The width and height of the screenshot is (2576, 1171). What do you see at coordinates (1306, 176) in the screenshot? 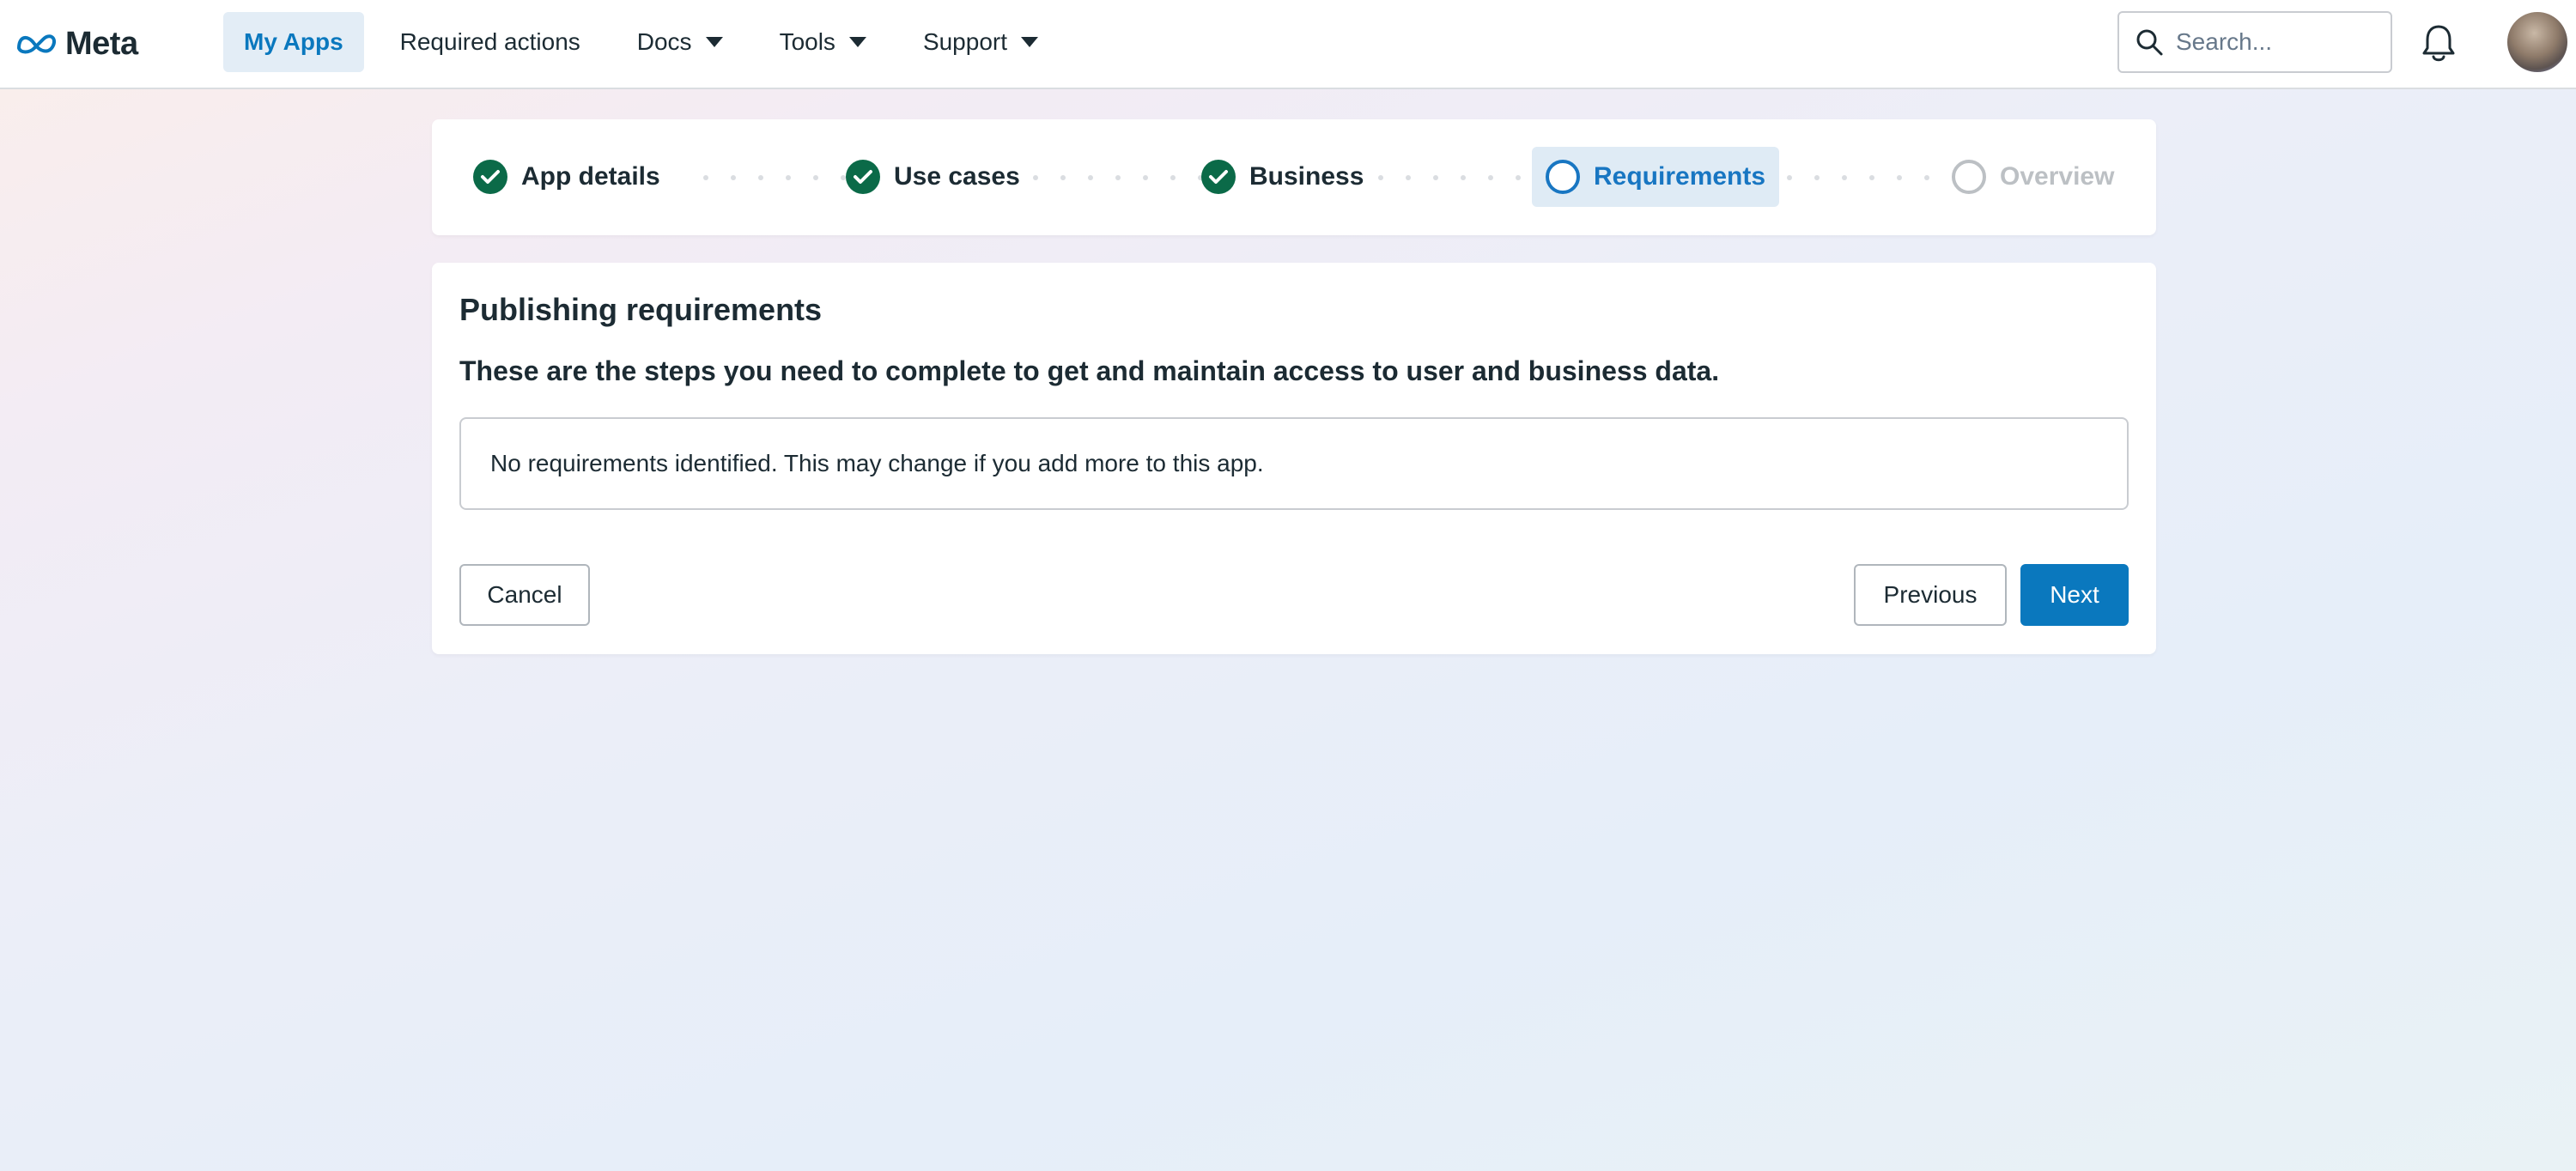
I see `step-label: Business` at bounding box center [1306, 176].